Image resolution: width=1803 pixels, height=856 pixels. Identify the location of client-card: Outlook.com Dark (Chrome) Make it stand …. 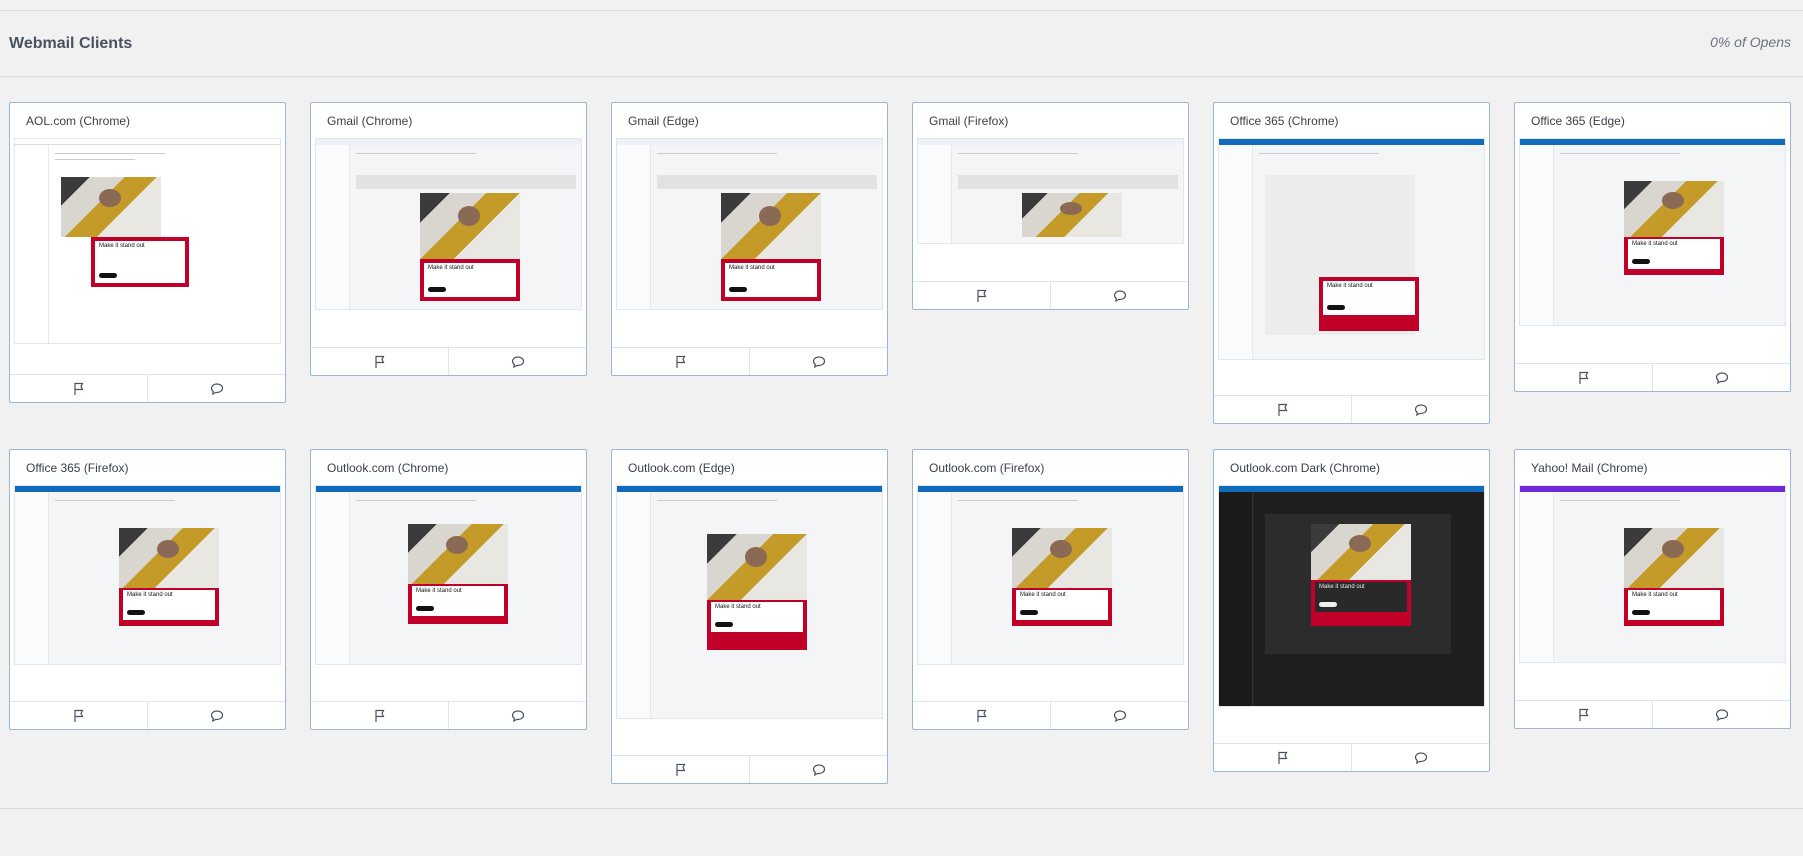
(1351, 610).